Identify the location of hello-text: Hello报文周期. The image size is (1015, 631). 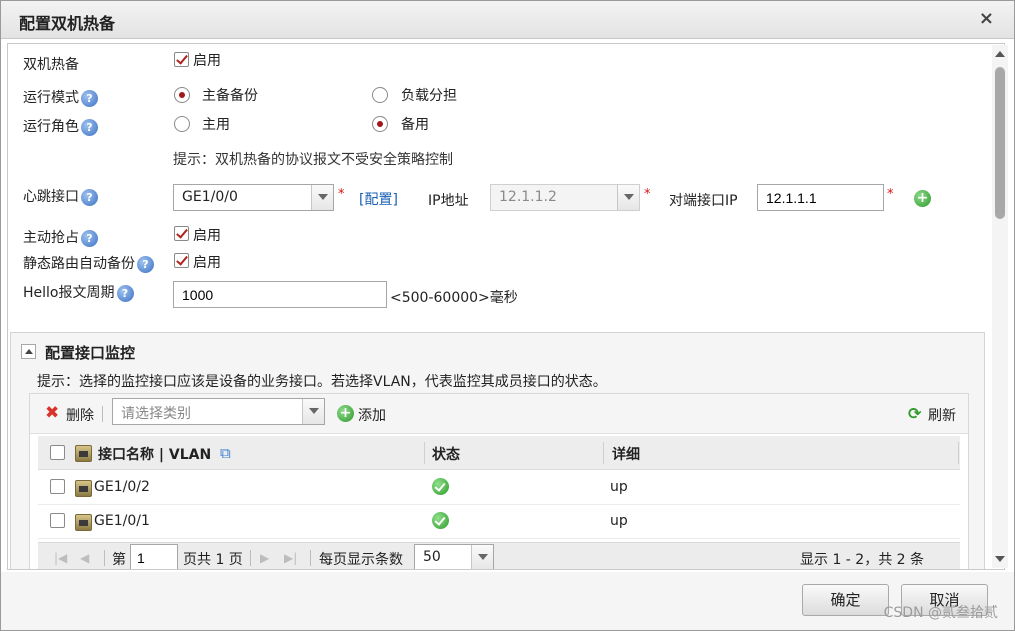
(69, 293).